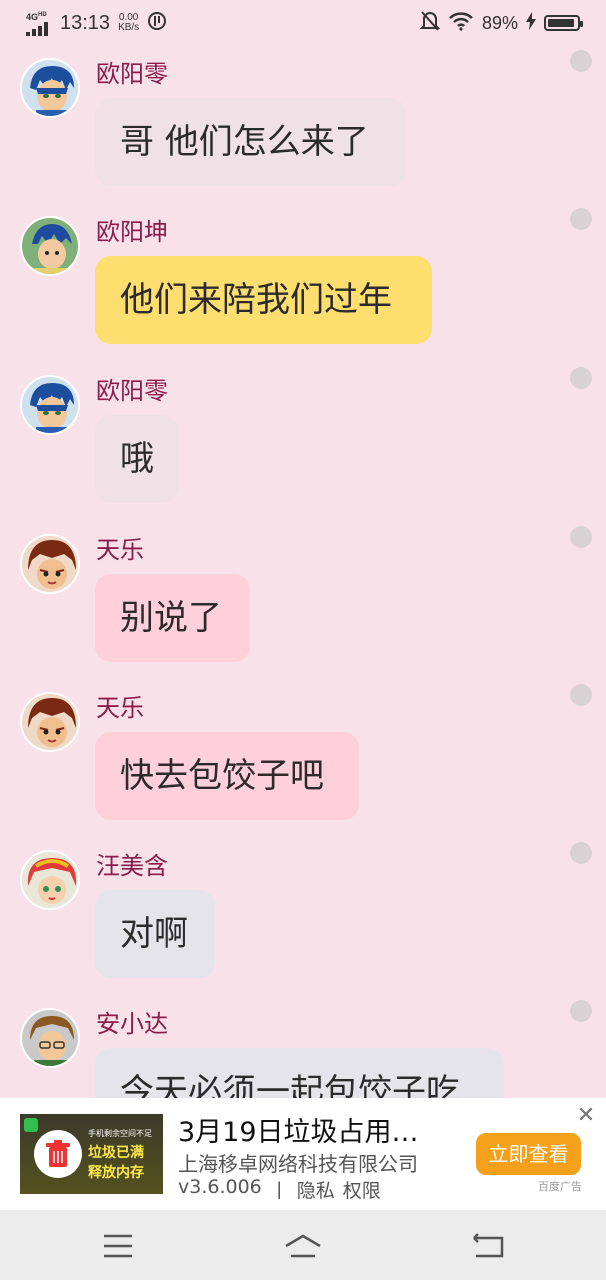  I want to click on sender-name: 安小达, so click(132, 1024).